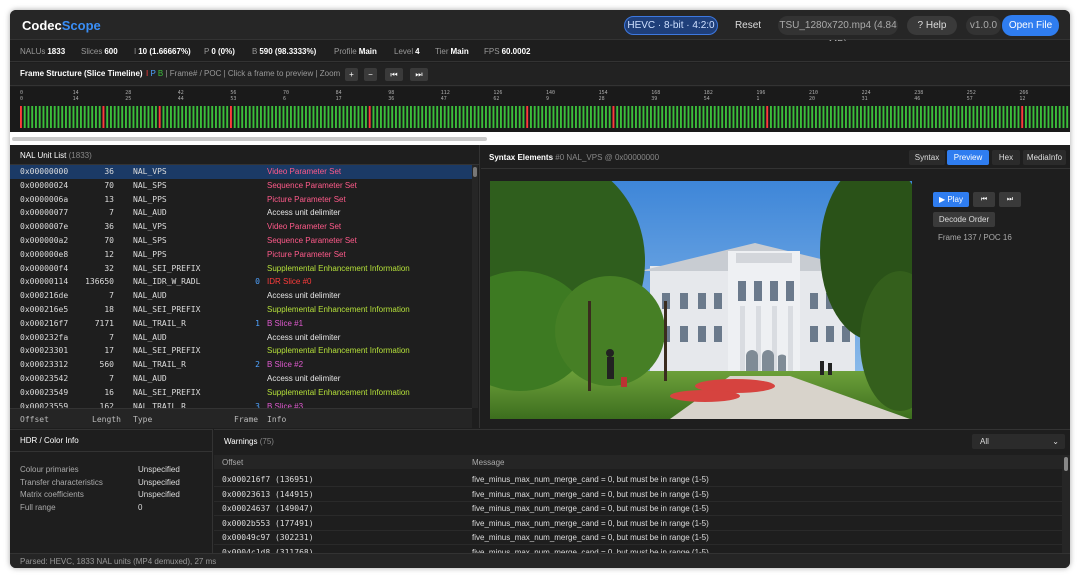 The width and height of the screenshot is (1080, 578). Describe the element at coordinates (1066, 504) in the screenshot. I see `warnings-scrollbar` at that location.